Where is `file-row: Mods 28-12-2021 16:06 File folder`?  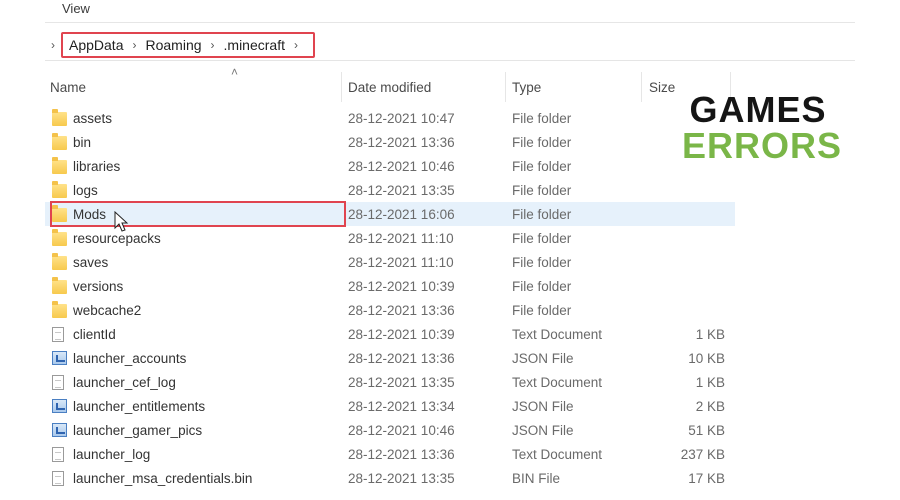 file-row: Mods 28-12-2021 16:06 File folder is located at coordinates (390, 214).